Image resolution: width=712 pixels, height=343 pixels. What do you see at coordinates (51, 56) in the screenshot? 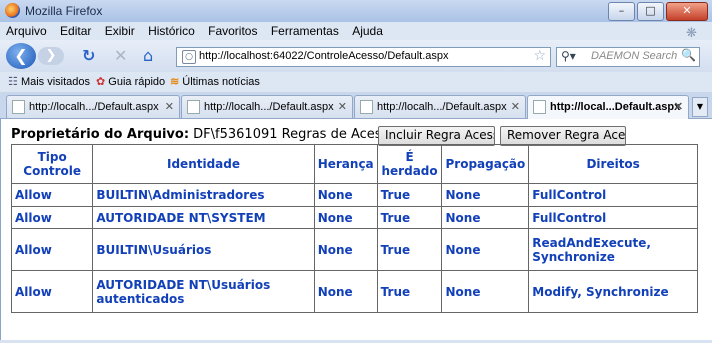
I see `forward-button: ❯` at bounding box center [51, 56].